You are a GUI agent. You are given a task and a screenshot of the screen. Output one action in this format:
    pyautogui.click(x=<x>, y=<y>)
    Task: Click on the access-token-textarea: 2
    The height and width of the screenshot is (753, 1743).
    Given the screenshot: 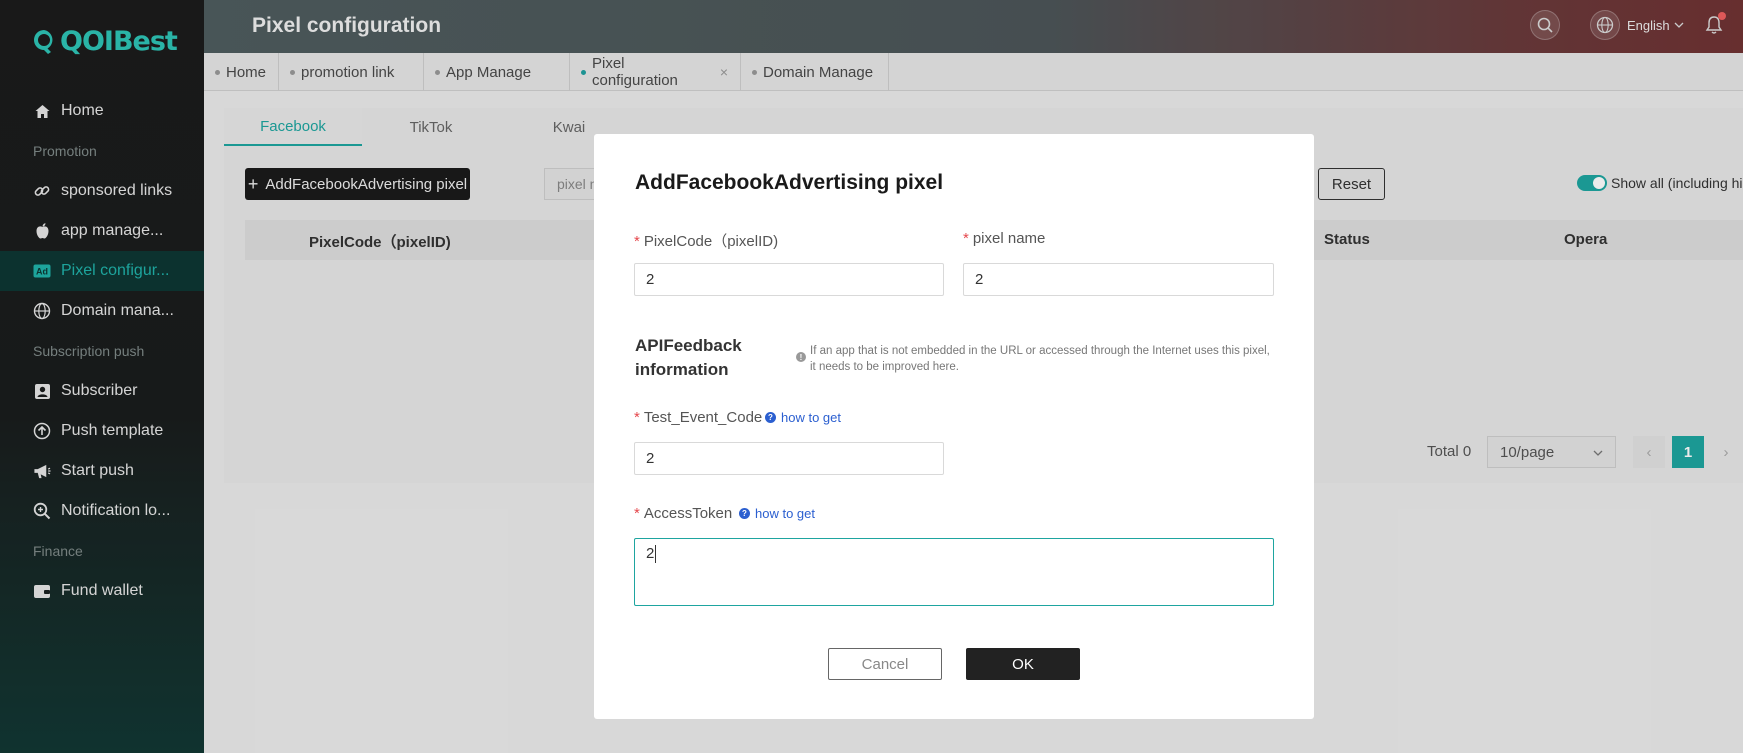 What is the action you would take?
    pyautogui.click(x=954, y=572)
    